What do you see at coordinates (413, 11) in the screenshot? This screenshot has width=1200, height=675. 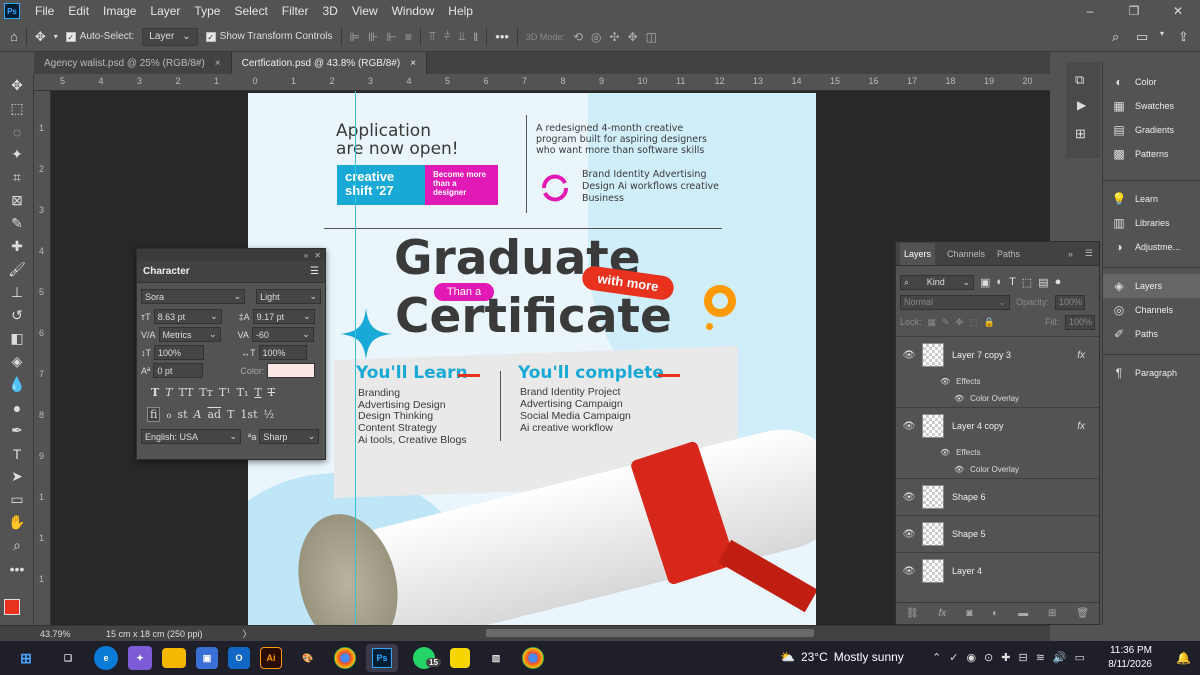 I see `menu-window: Window` at bounding box center [413, 11].